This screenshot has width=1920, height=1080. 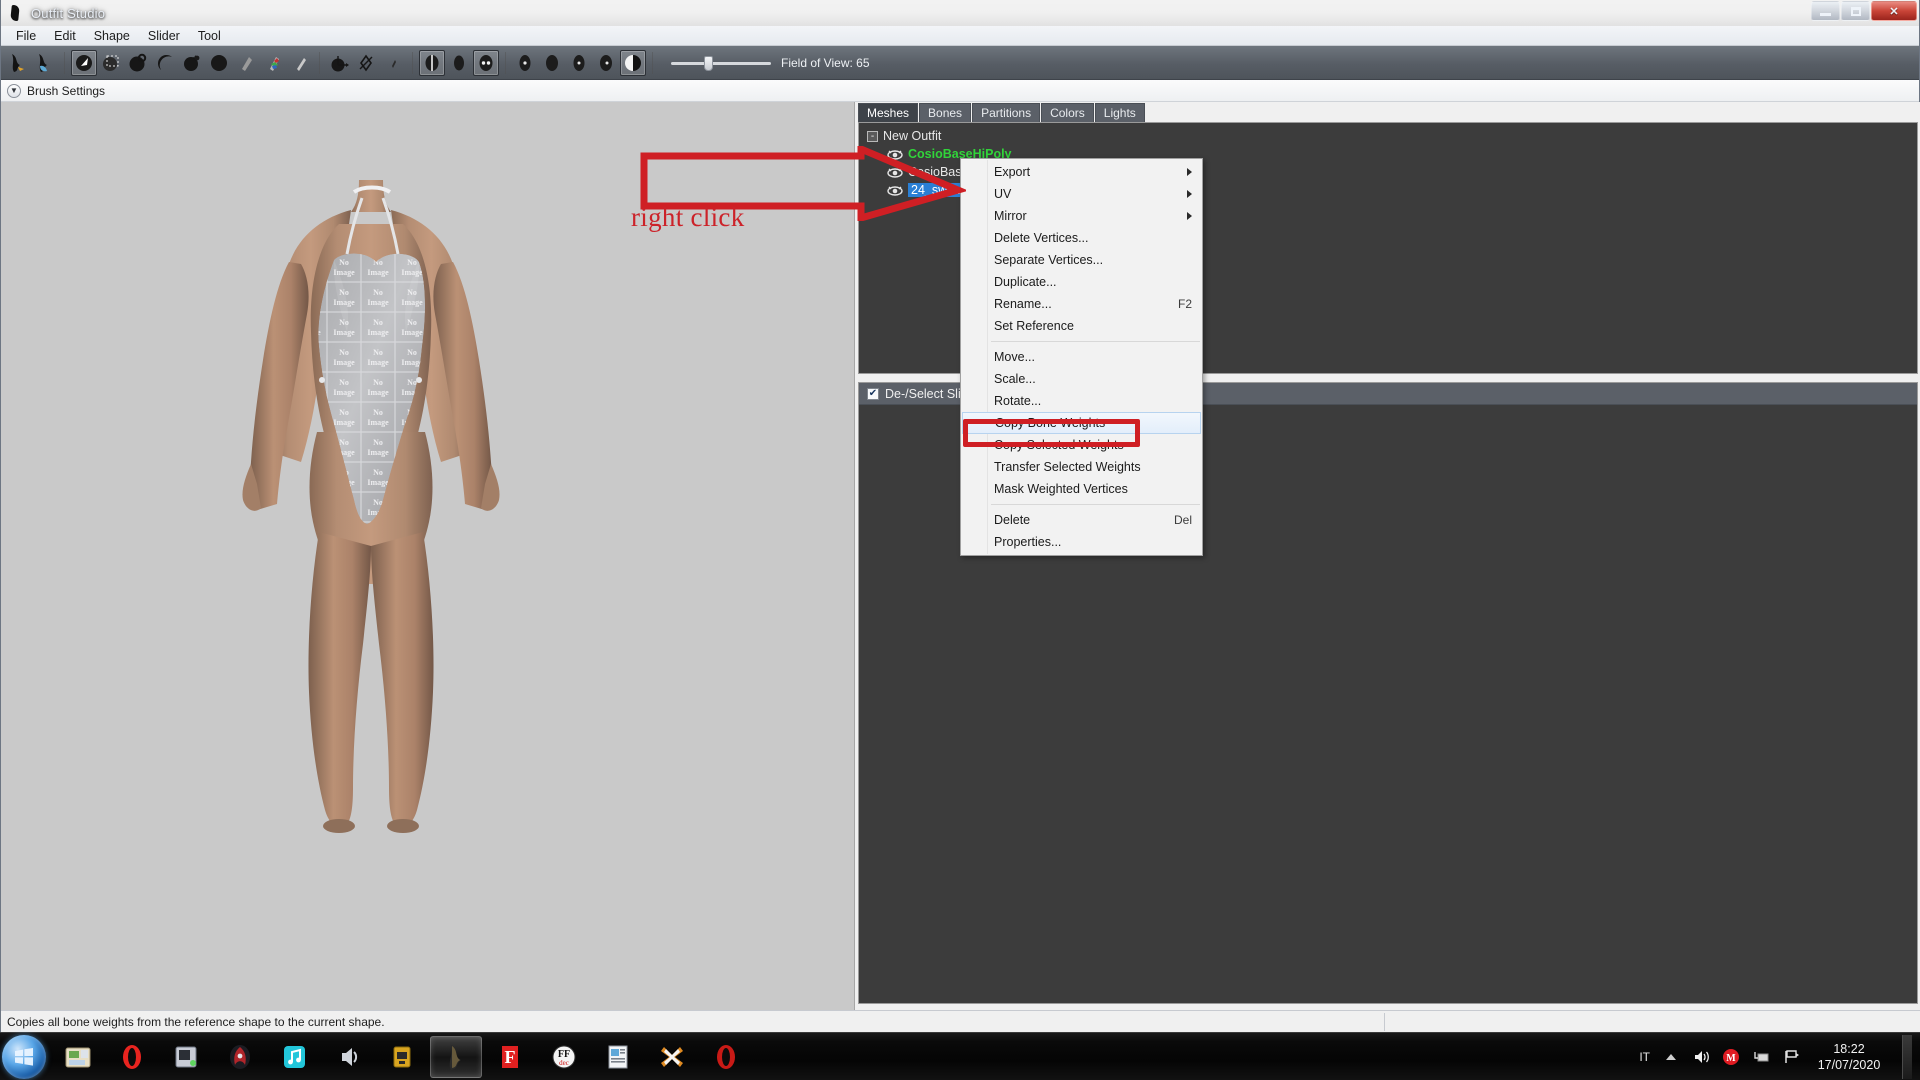 I want to click on brush-standard-icon, so click(x=84, y=62).